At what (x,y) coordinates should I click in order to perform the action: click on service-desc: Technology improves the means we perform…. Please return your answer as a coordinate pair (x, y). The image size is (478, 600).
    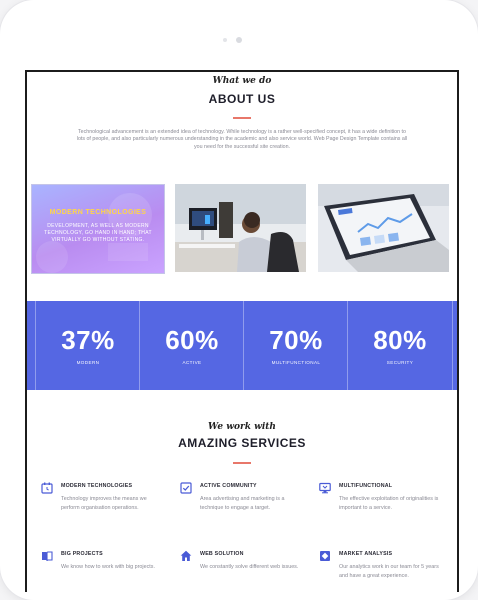
    Looking at the image, I should click on (104, 503).